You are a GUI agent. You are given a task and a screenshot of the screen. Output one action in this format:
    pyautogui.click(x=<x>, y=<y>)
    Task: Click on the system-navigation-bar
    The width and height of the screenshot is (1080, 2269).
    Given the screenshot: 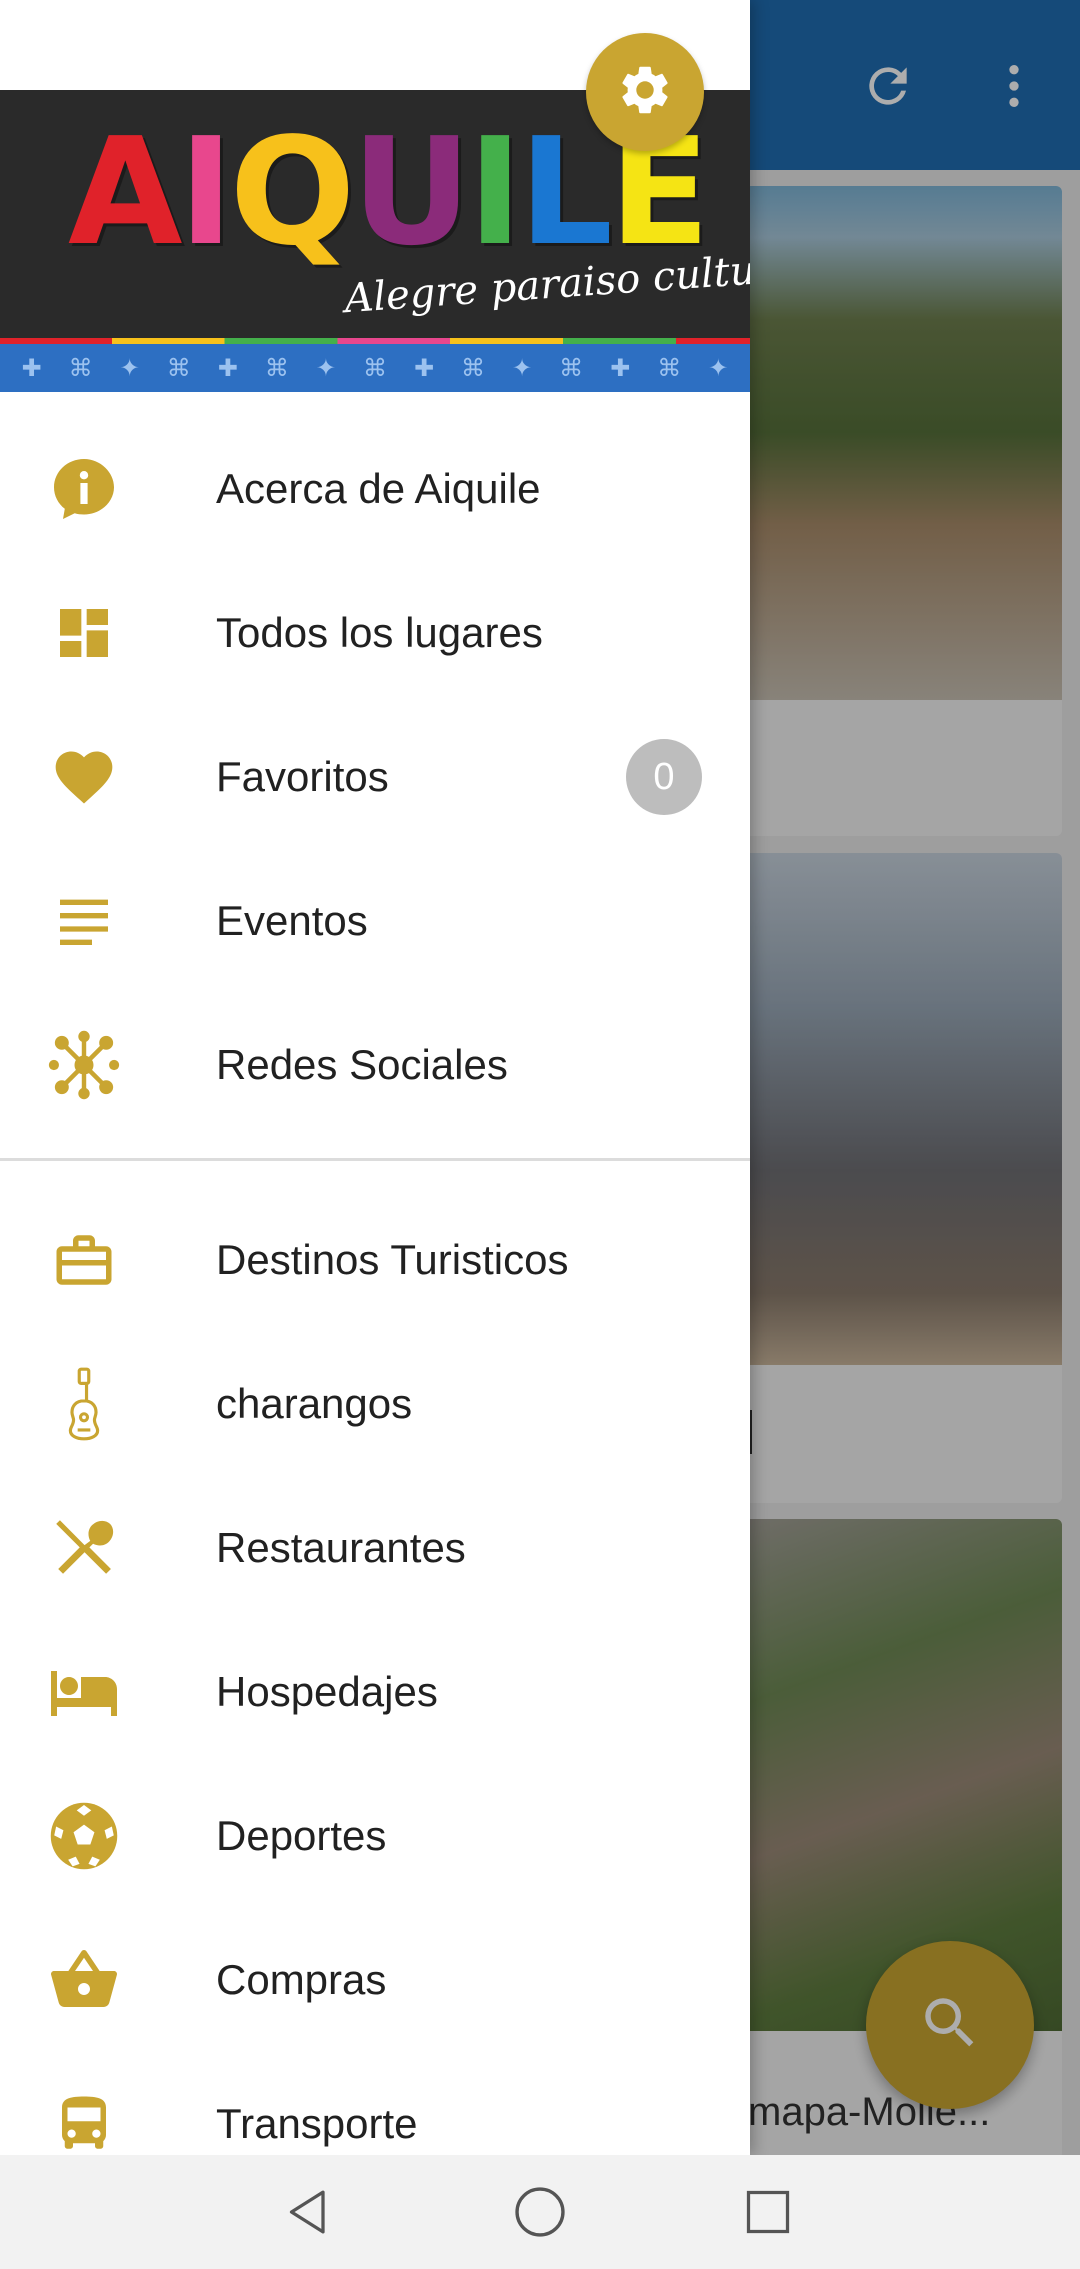 What is the action you would take?
    pyautogui.click(x=540, y=2212)
    